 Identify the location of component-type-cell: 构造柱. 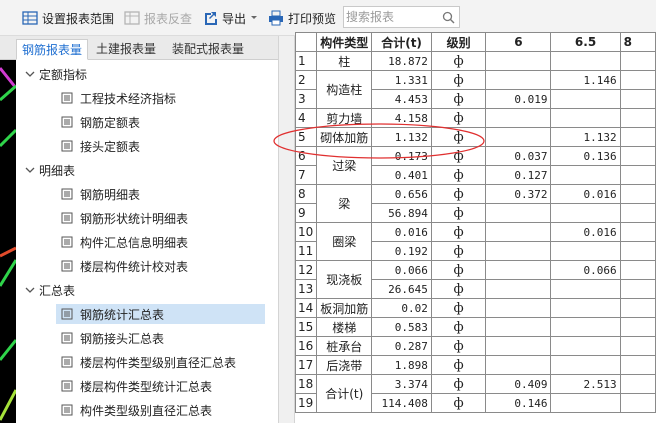
(344, 89).